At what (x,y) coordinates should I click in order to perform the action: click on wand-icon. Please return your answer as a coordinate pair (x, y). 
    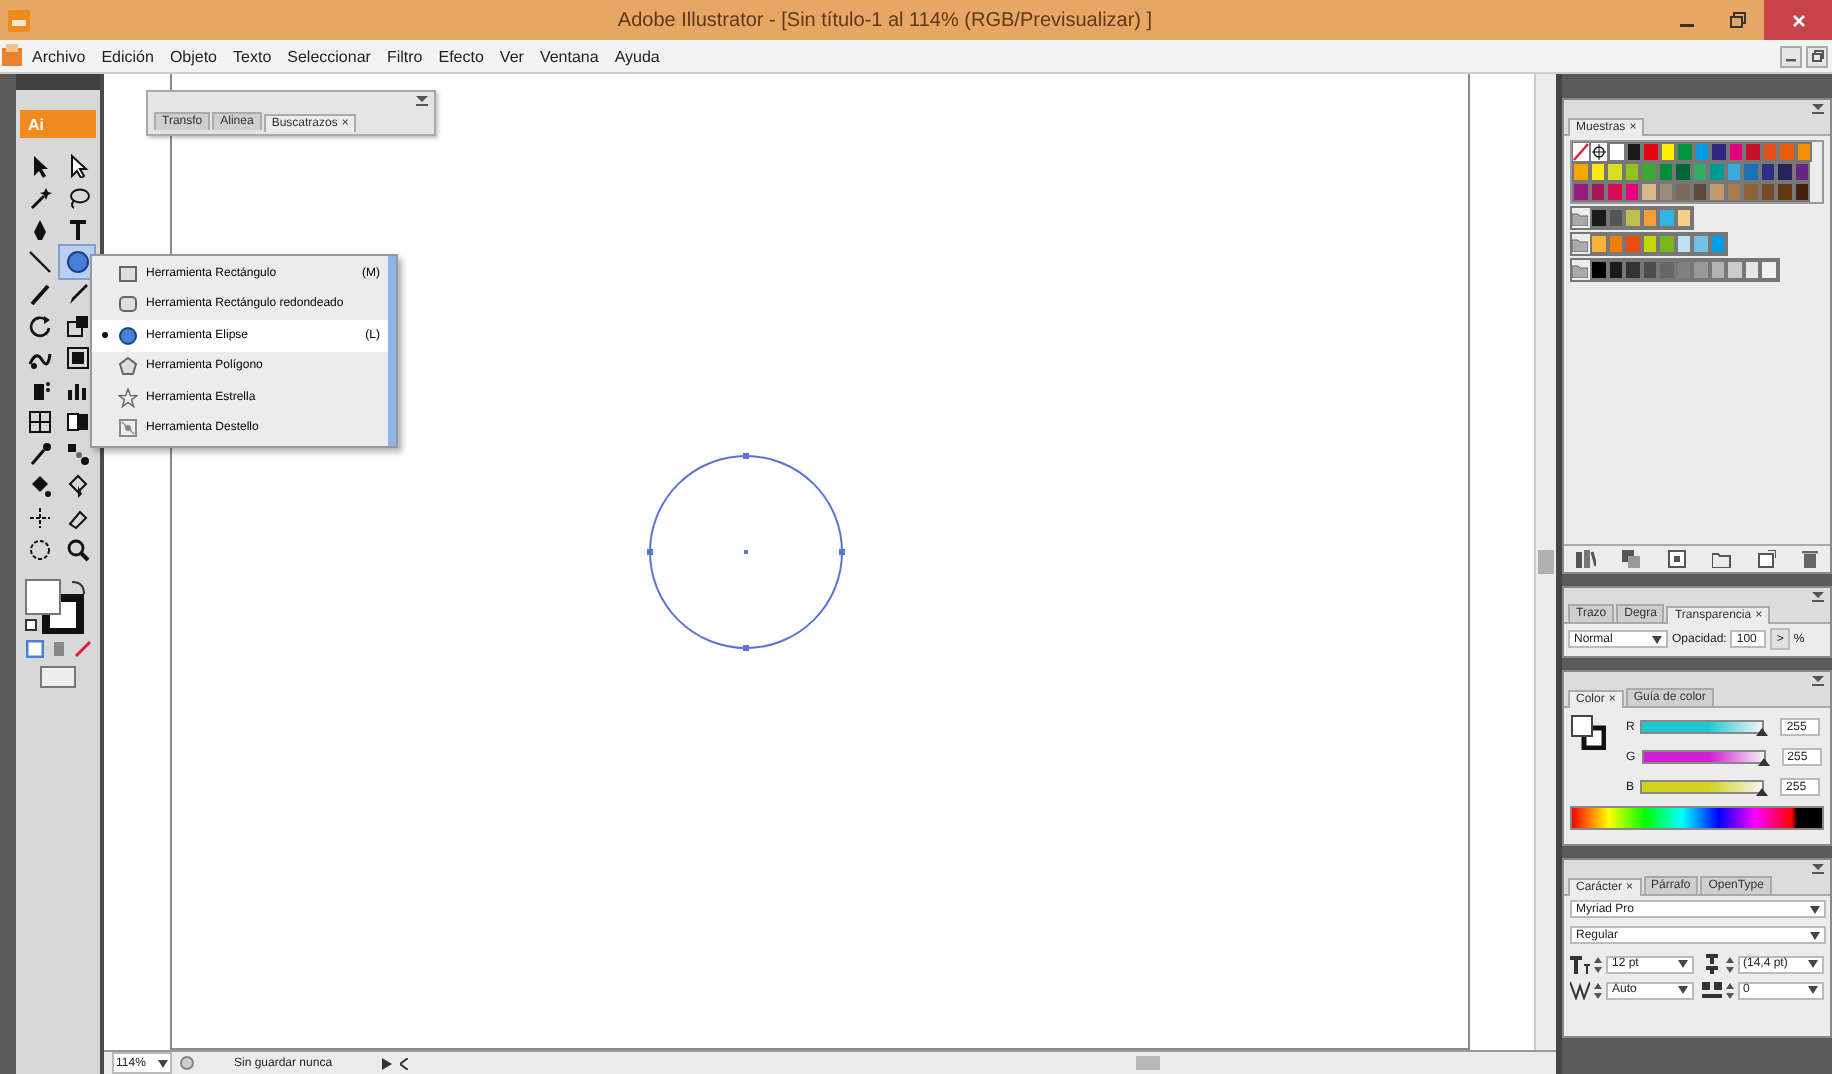
    Looking at the image, I should click on (39, 198).